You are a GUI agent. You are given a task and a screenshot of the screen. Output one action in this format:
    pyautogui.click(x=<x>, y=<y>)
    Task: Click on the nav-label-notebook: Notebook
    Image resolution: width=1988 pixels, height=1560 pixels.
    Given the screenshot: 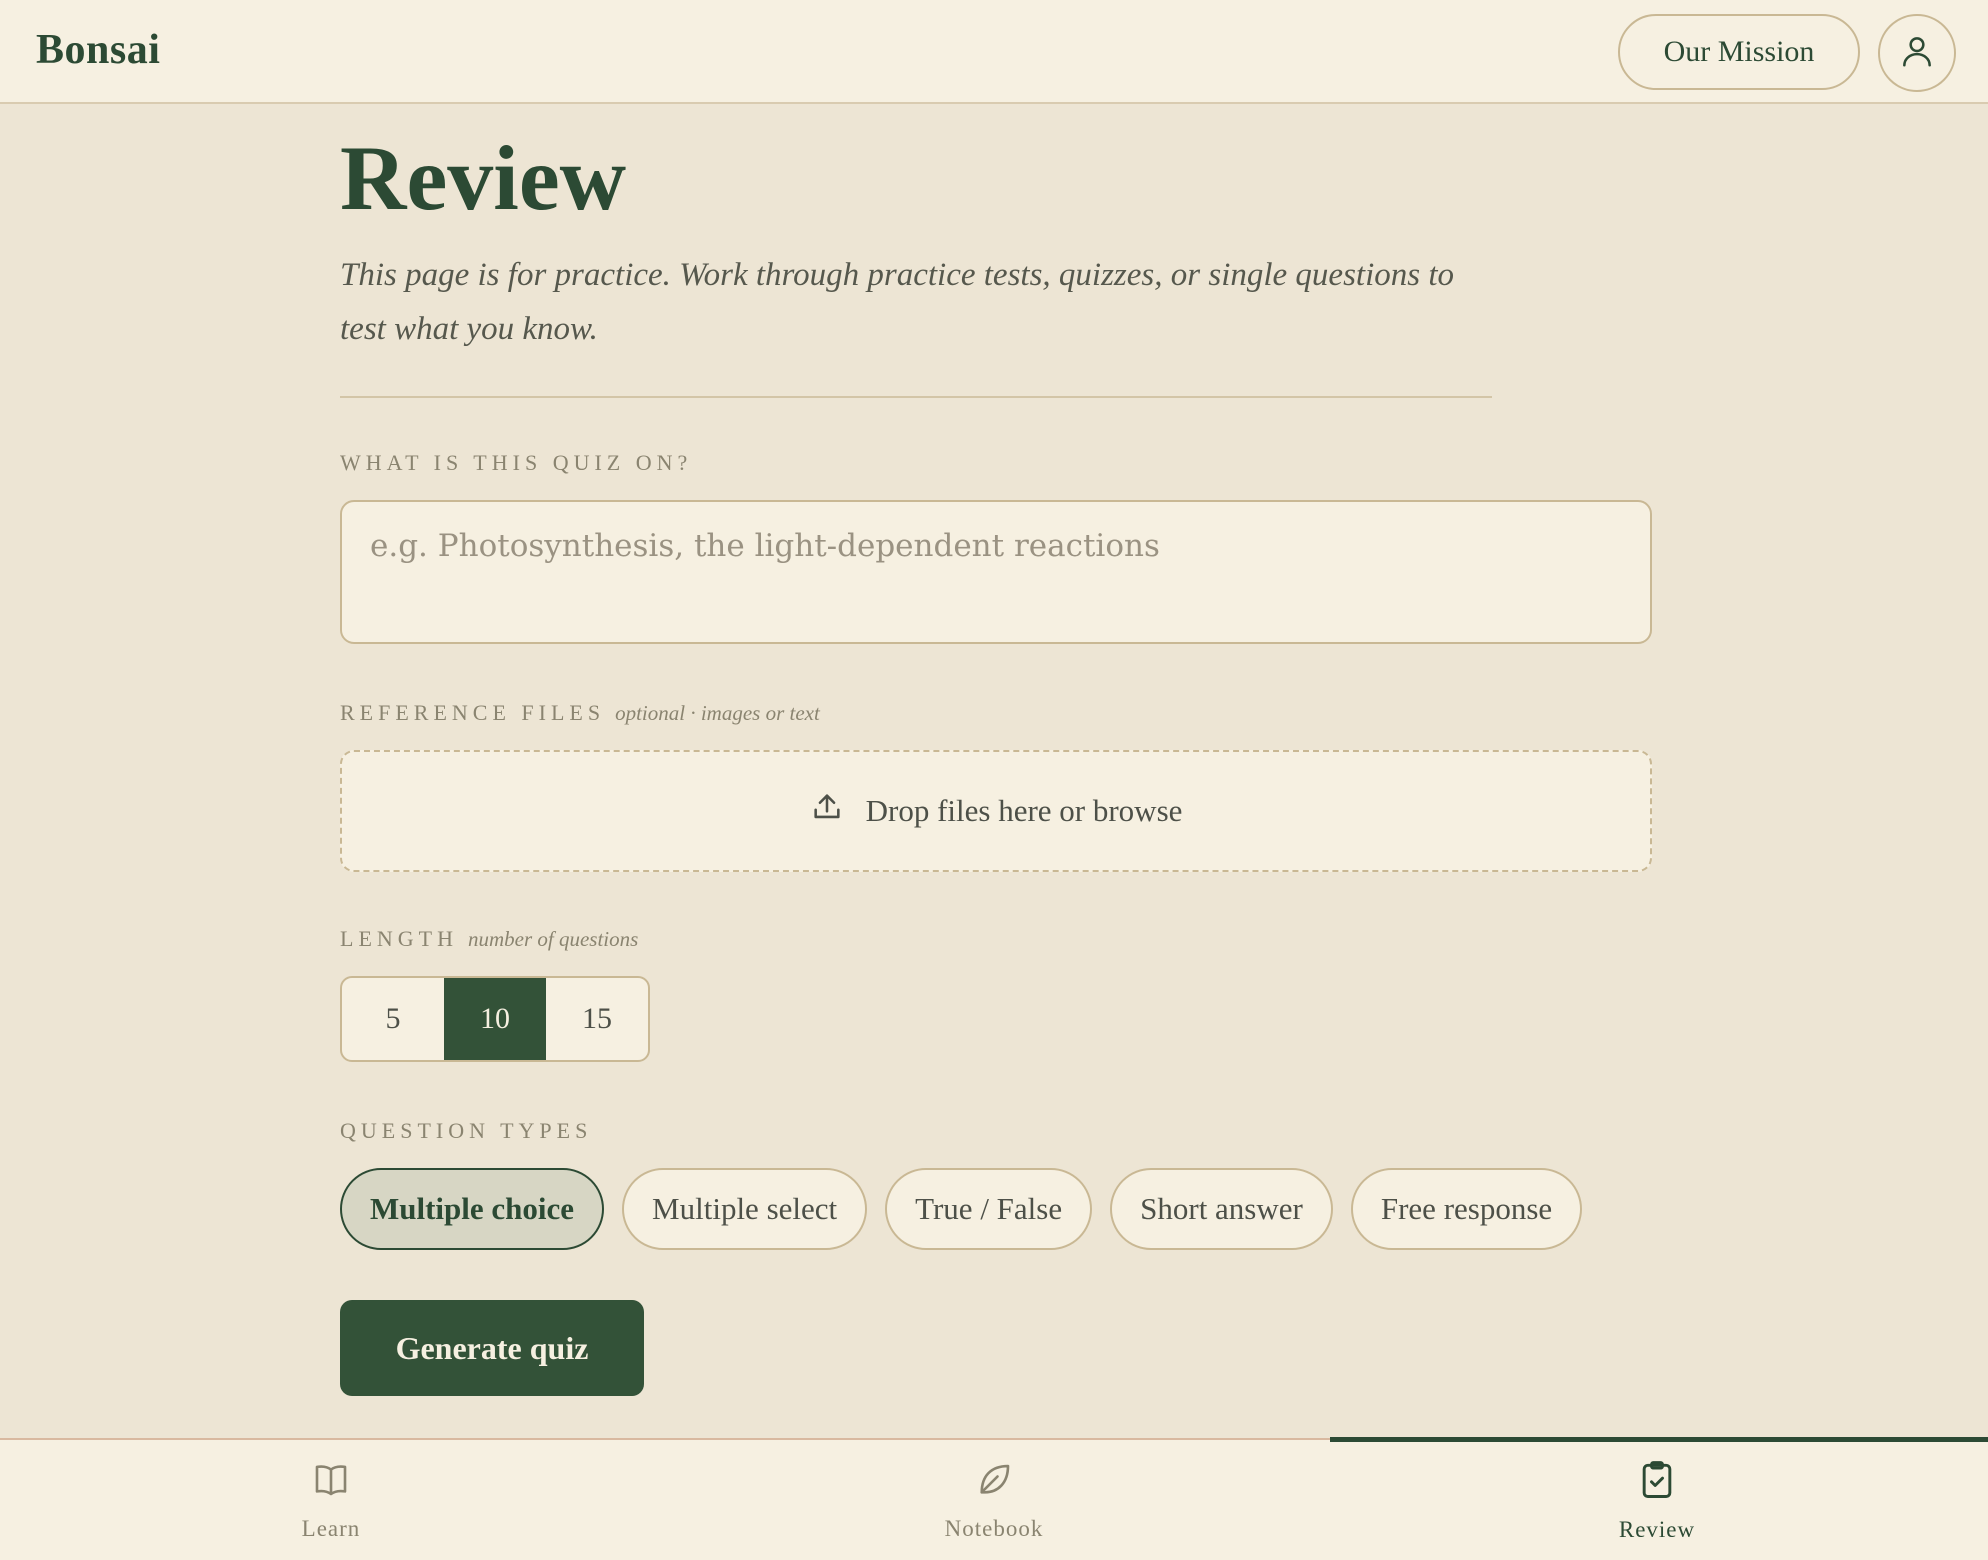 What is the action you would take?
    pyautogui.click(x=994, y=1528)
    